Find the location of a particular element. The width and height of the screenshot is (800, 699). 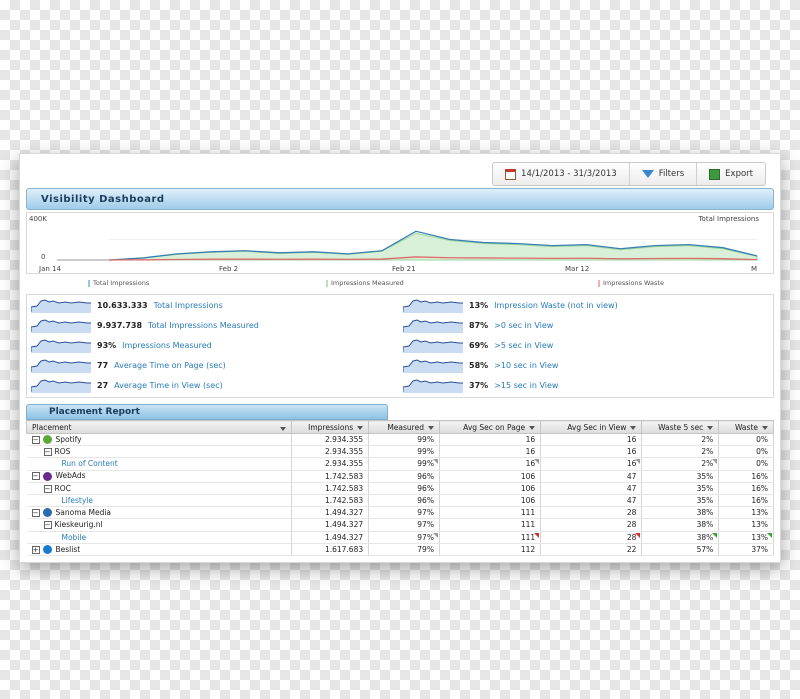

placement-name: Run of Content is located at coordinates (90, 463).